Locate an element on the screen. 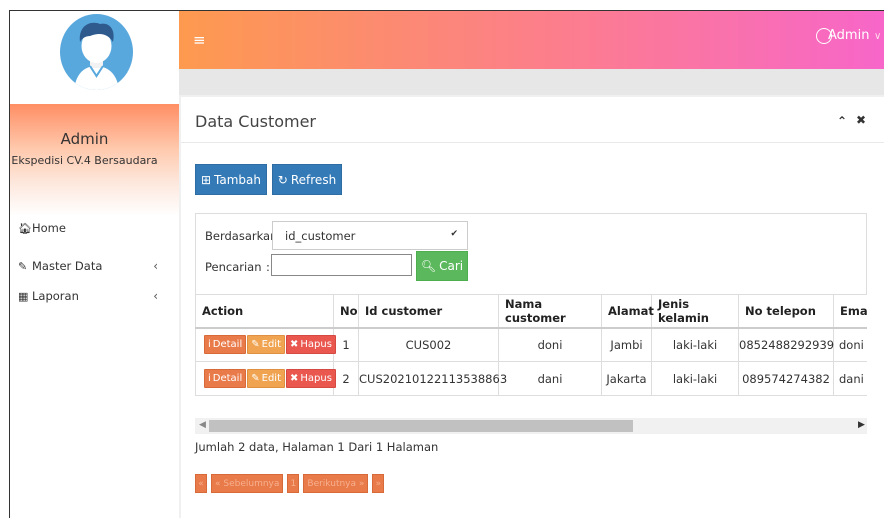 This screenshot has width=884, height=518. column-header: Ema is located at coordinates (850, 311).